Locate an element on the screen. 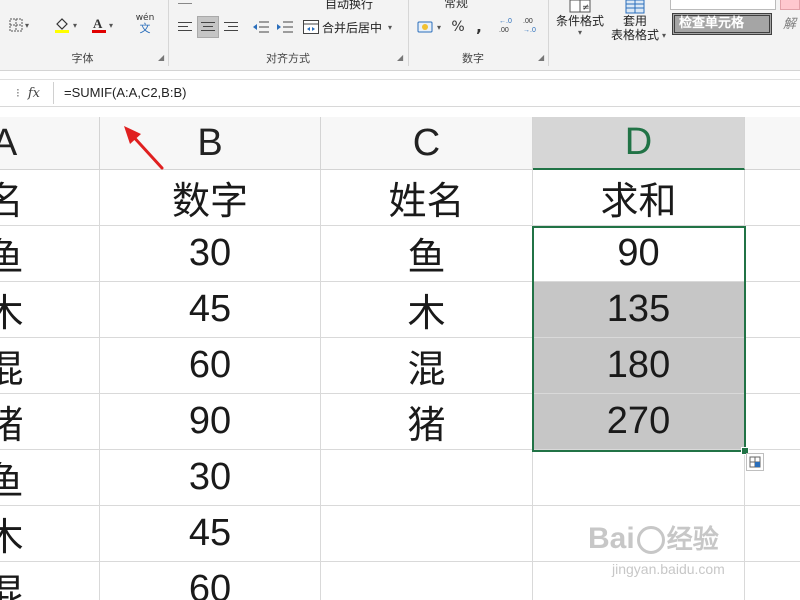 Image resolution: width=800 pixels, height=600 pixels. conditional-format-icon: ≠ is located at coordinates (580, 6).